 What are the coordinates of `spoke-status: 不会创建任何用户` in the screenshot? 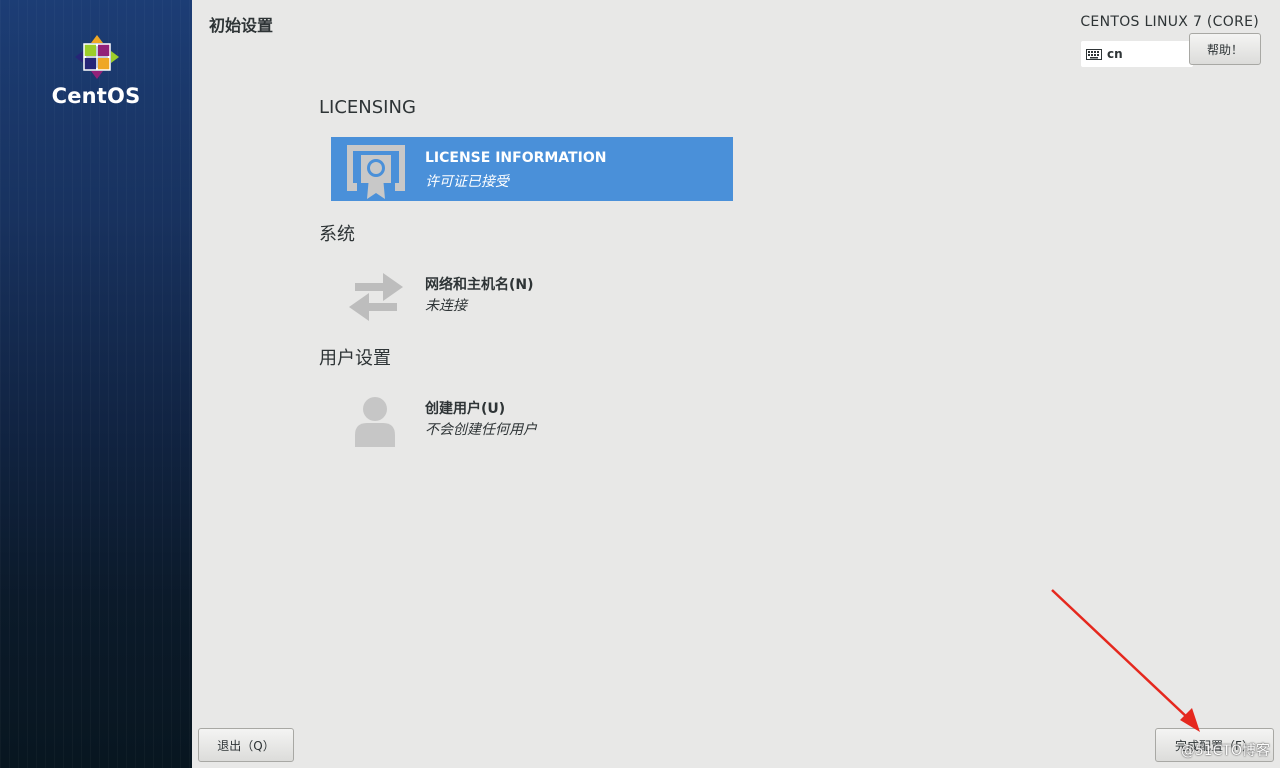 It's located at (481, 430).